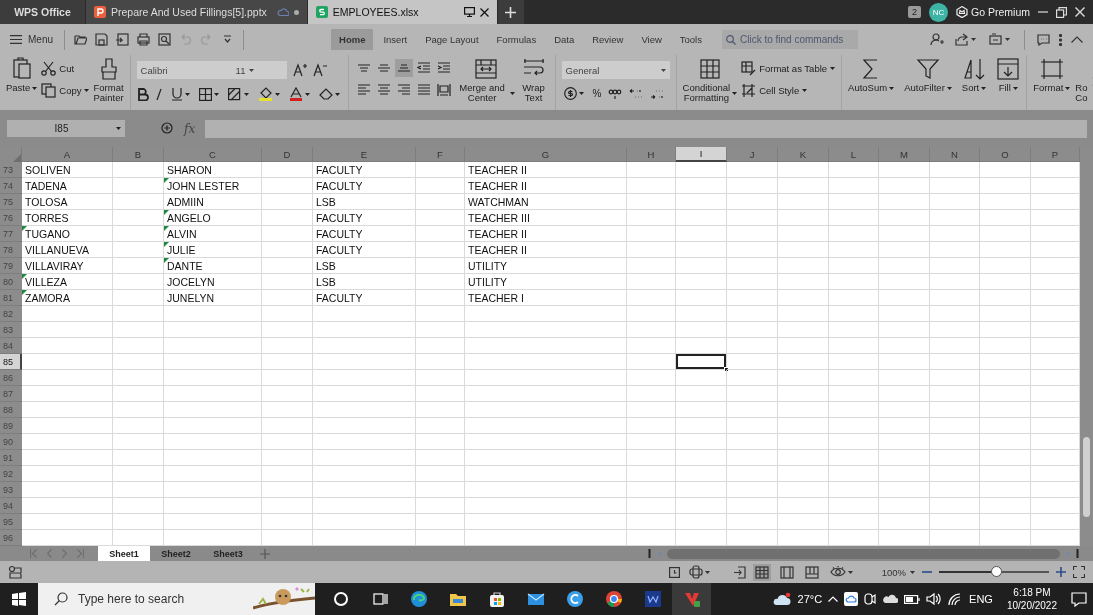  I want to click on close-icon, so click(484, 12).